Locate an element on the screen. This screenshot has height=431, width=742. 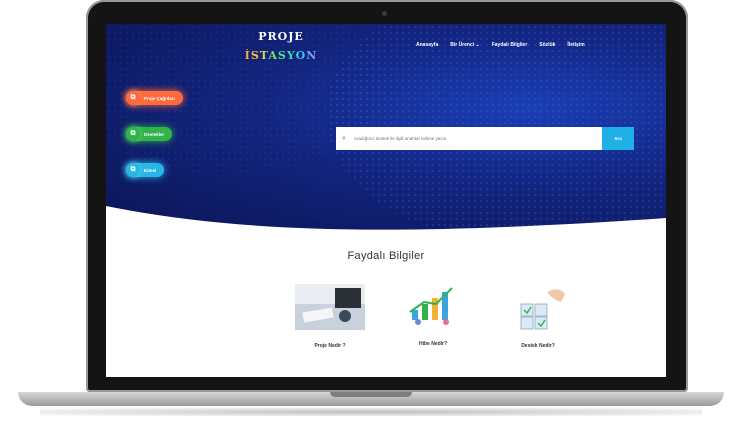
card-caption: Destek Nedir? is located at coordinates (538, 346).